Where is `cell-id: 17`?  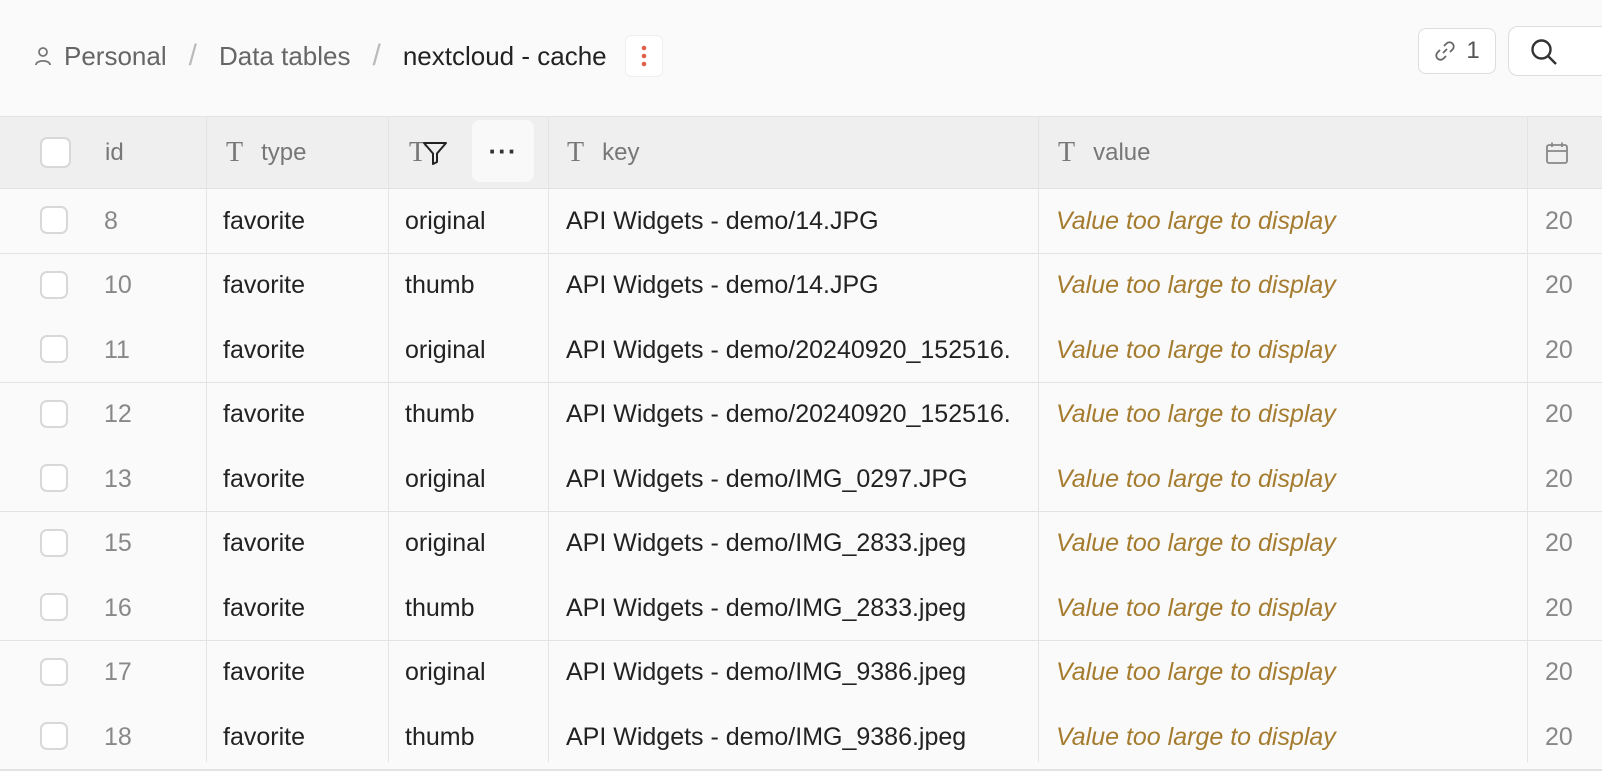 cell-id: 17 is located at coordinates (149, 673).